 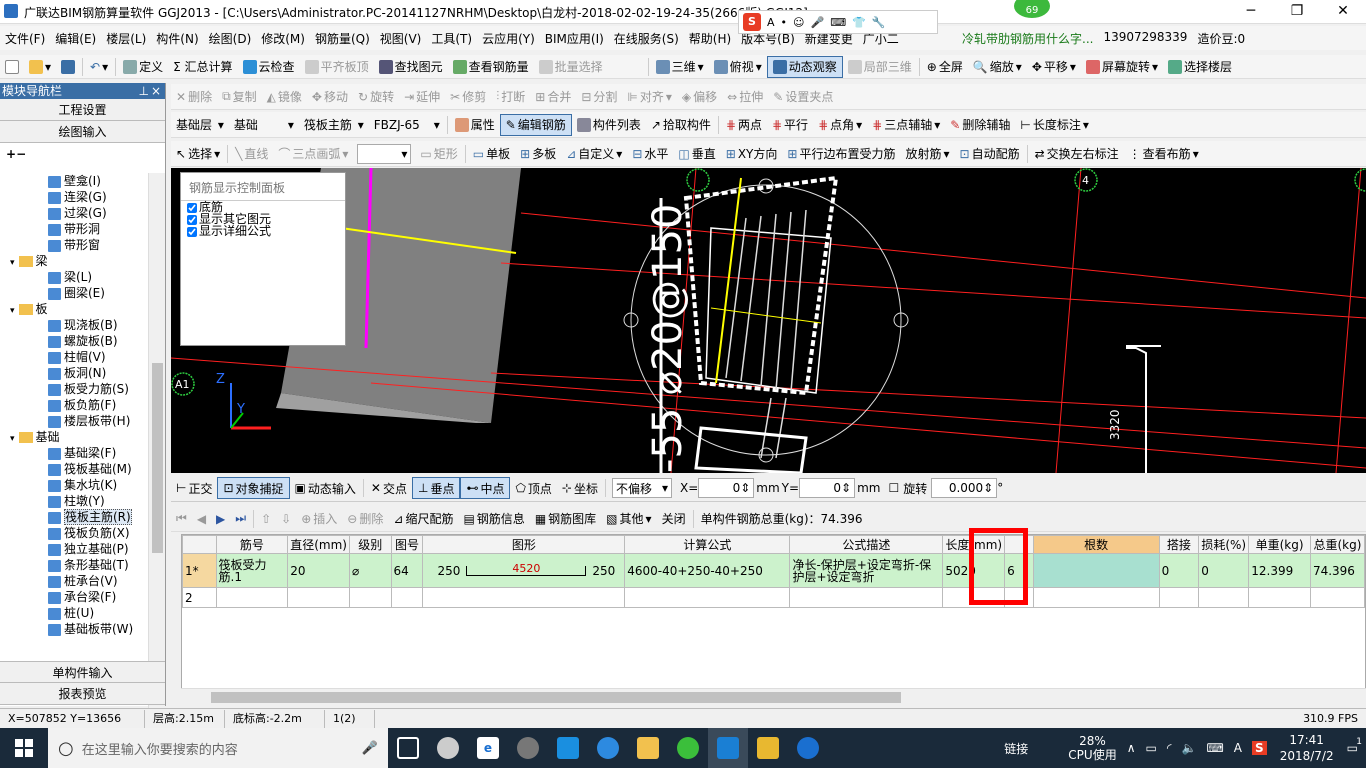 I want to click on task-view-button, so click(x=408, y=748).